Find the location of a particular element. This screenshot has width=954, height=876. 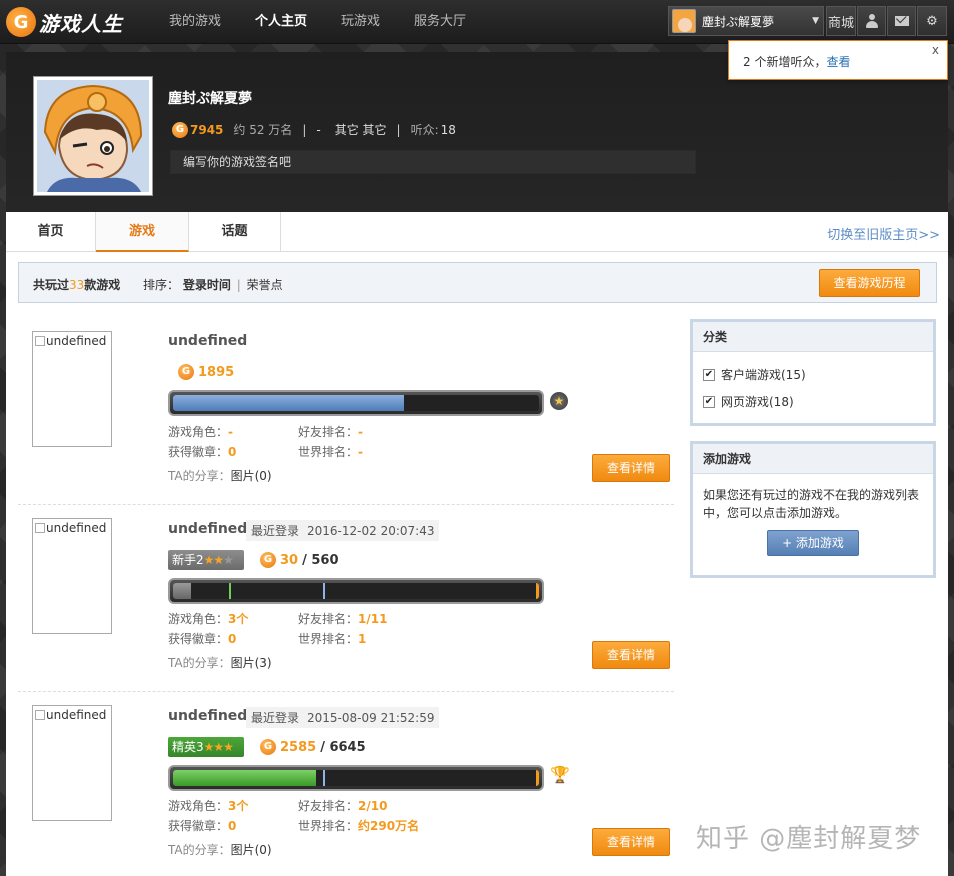

games-count: 共玩过33款游戏 is located at coordinates (77, 285).